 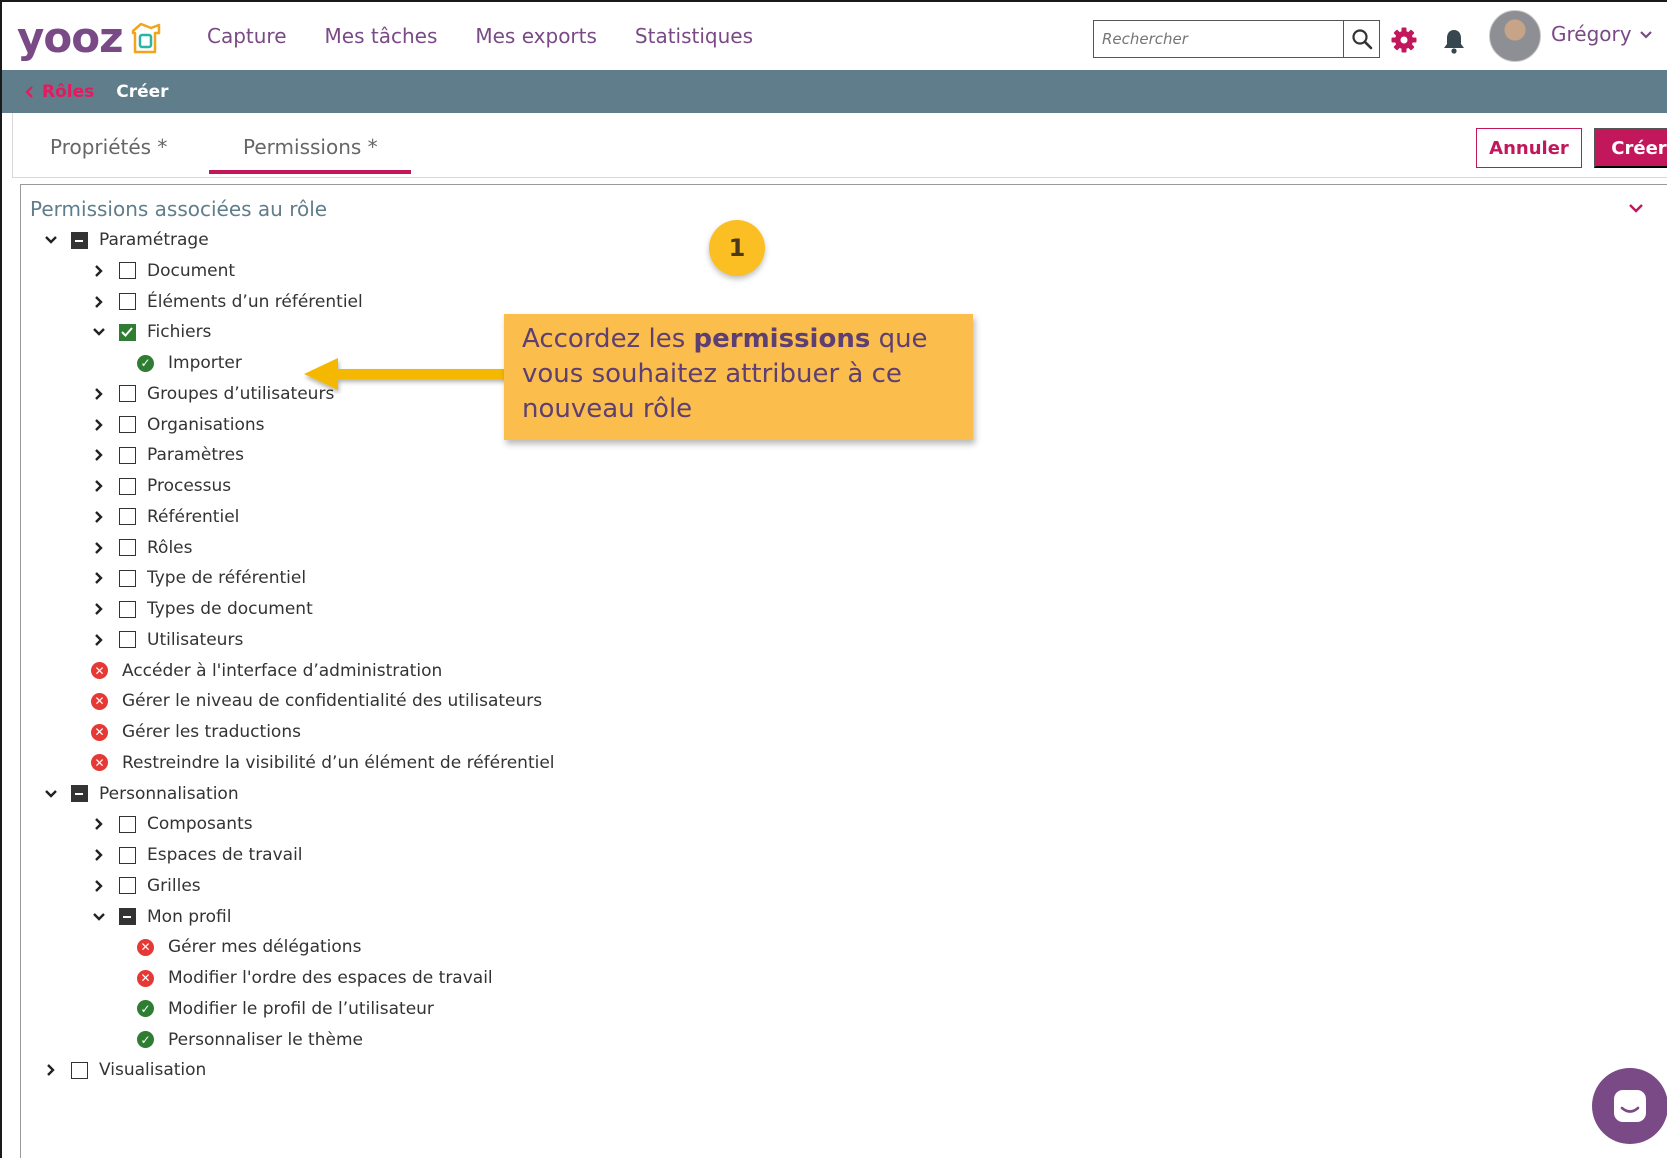 I want to click on nav-capture: Capture, so click(x=247, y=36).